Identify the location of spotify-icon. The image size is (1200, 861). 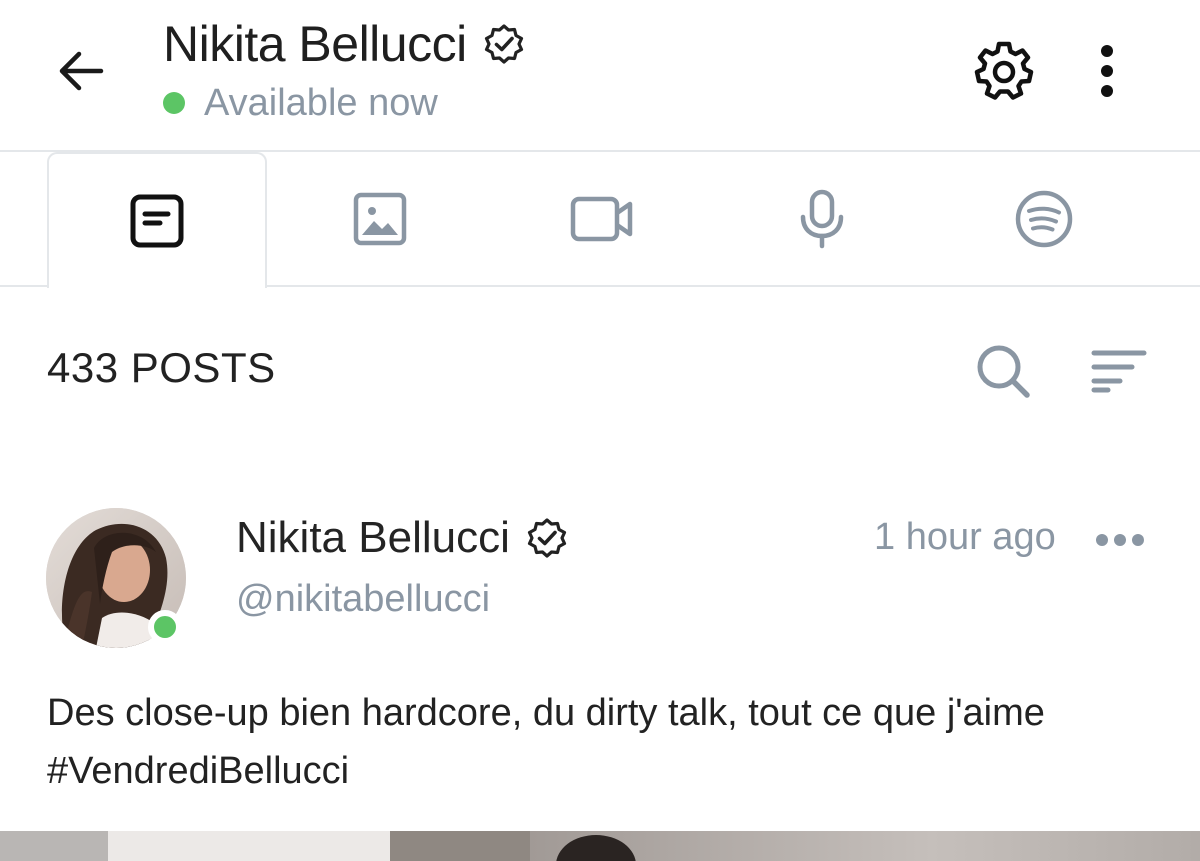
(1044, 219).